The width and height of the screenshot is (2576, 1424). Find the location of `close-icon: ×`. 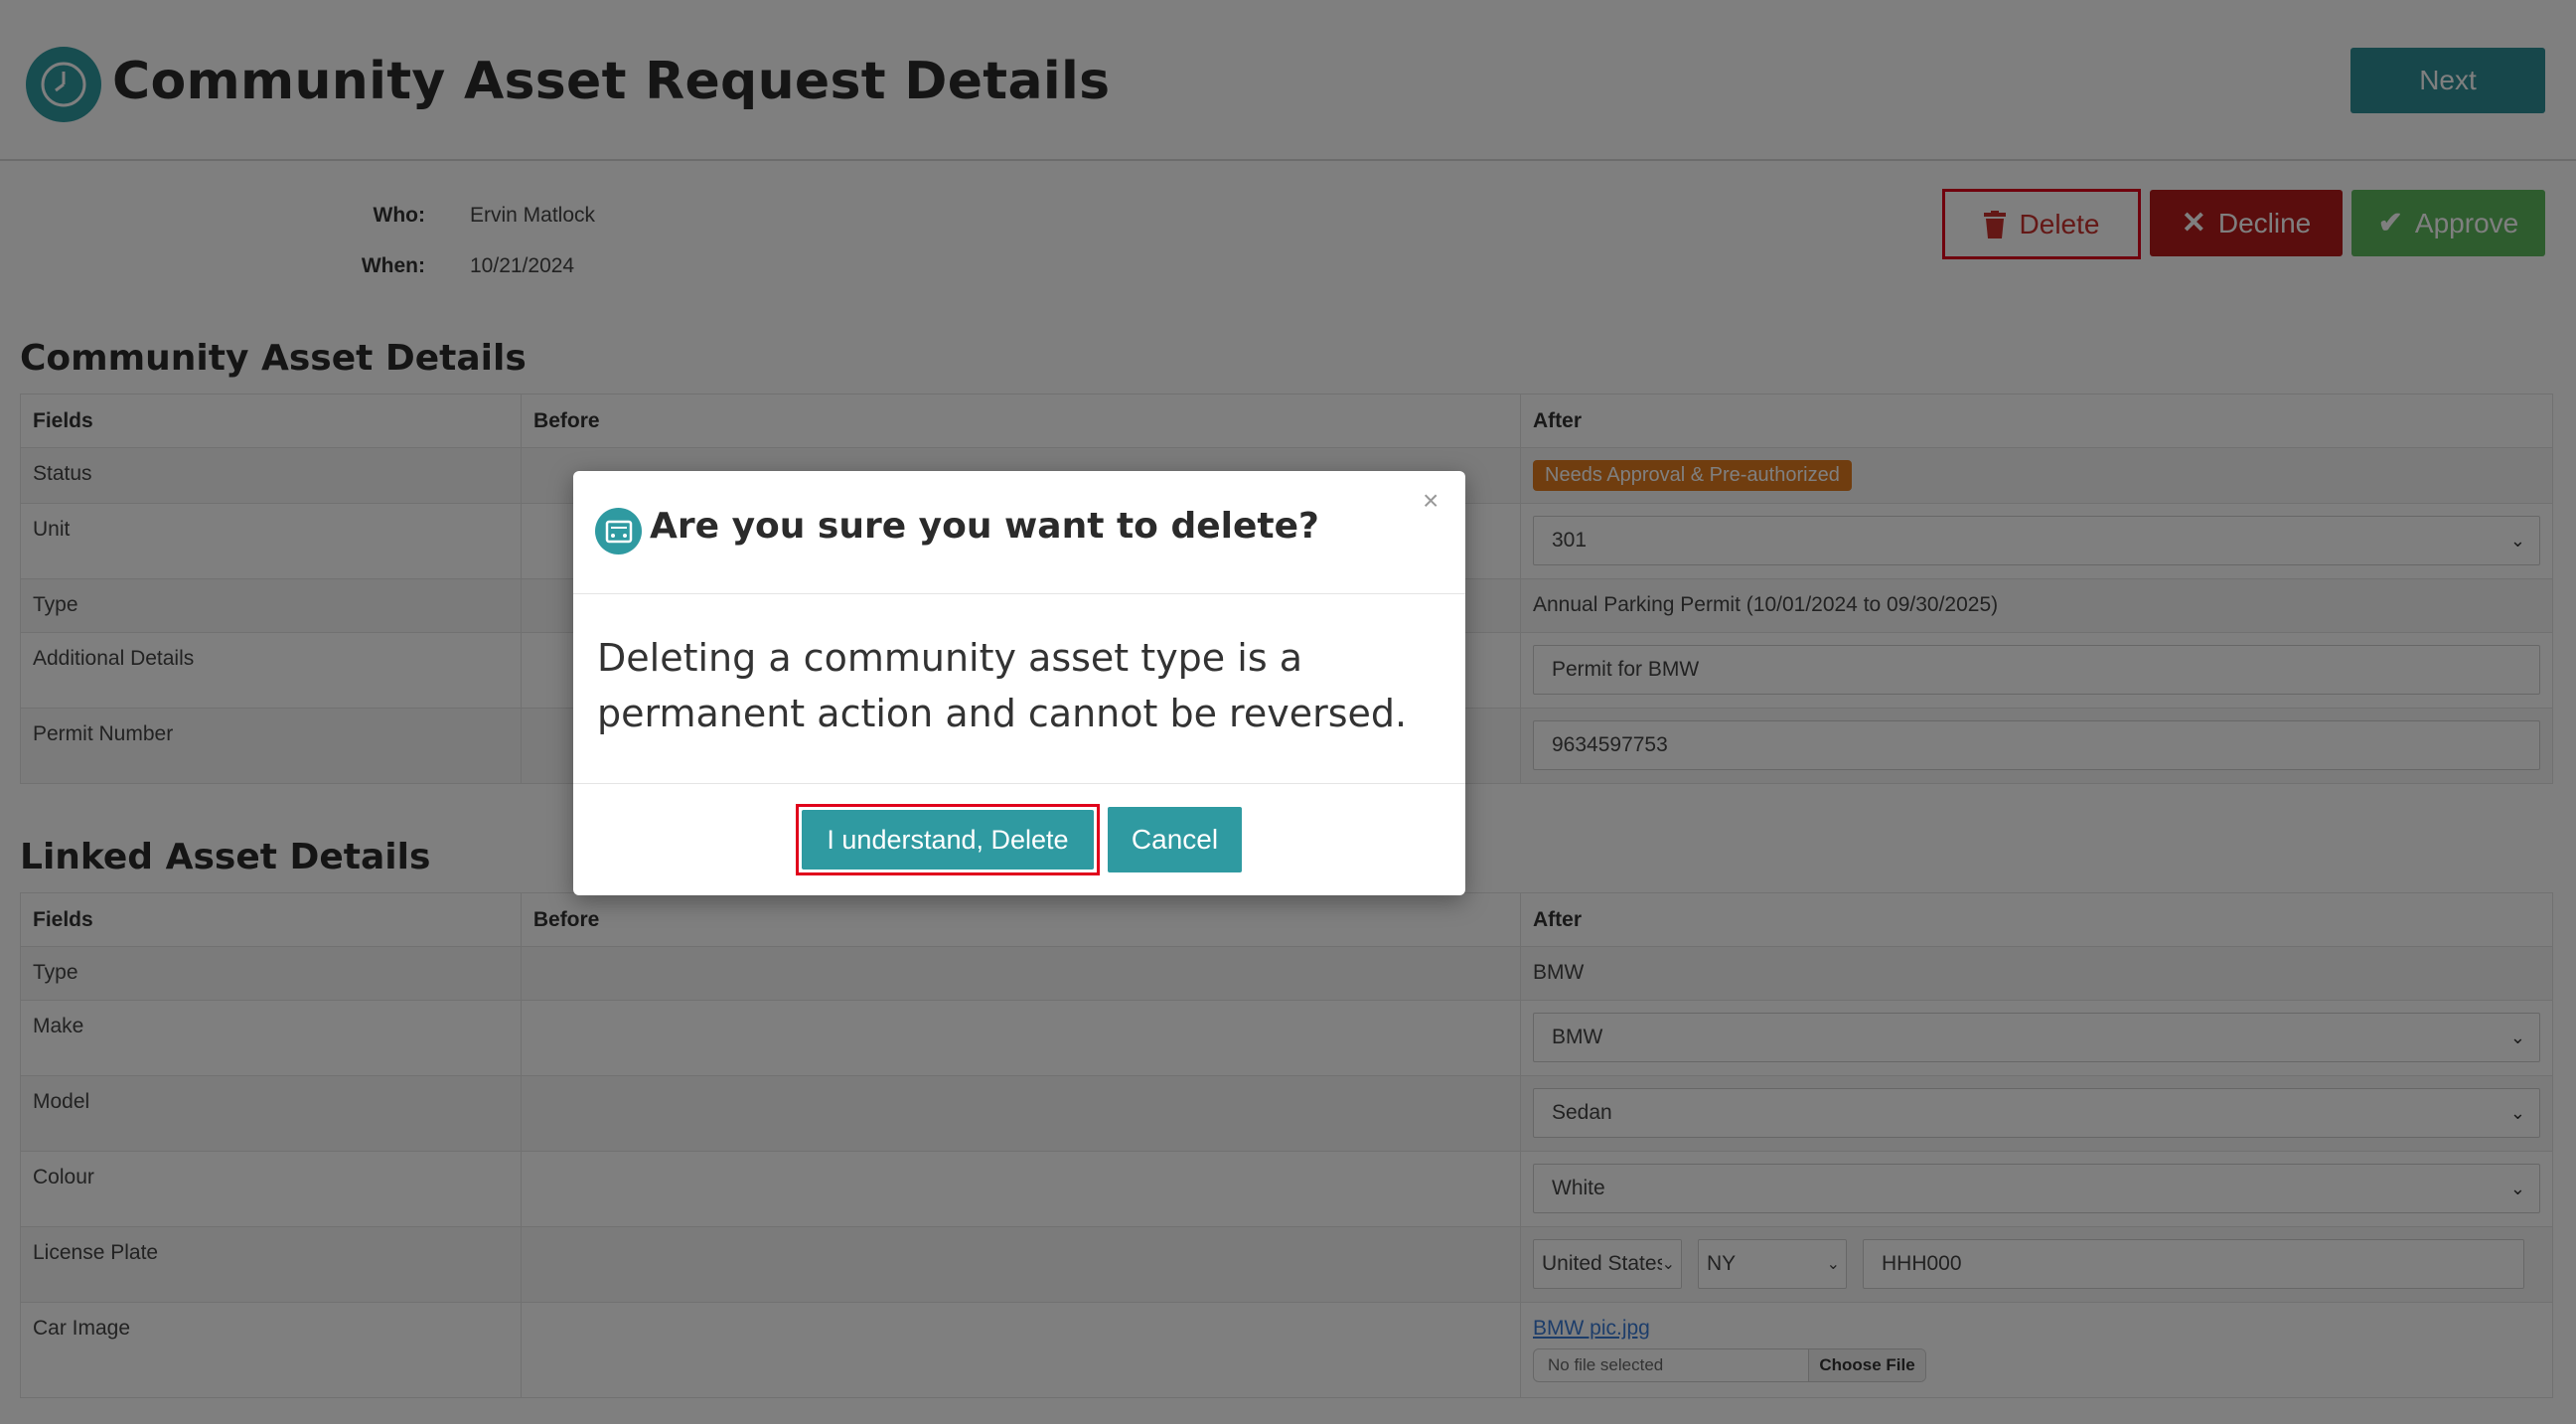

close-icon: × is located at coordinates (1431, 501).